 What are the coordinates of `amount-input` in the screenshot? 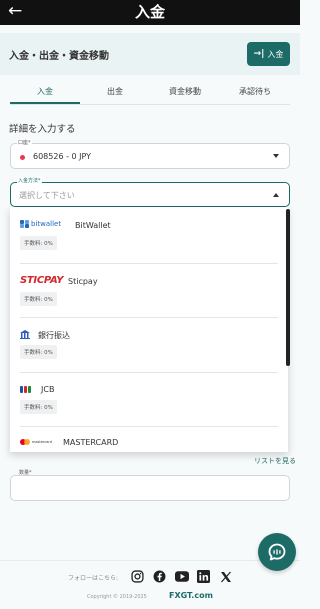 It's located at (150, 488).